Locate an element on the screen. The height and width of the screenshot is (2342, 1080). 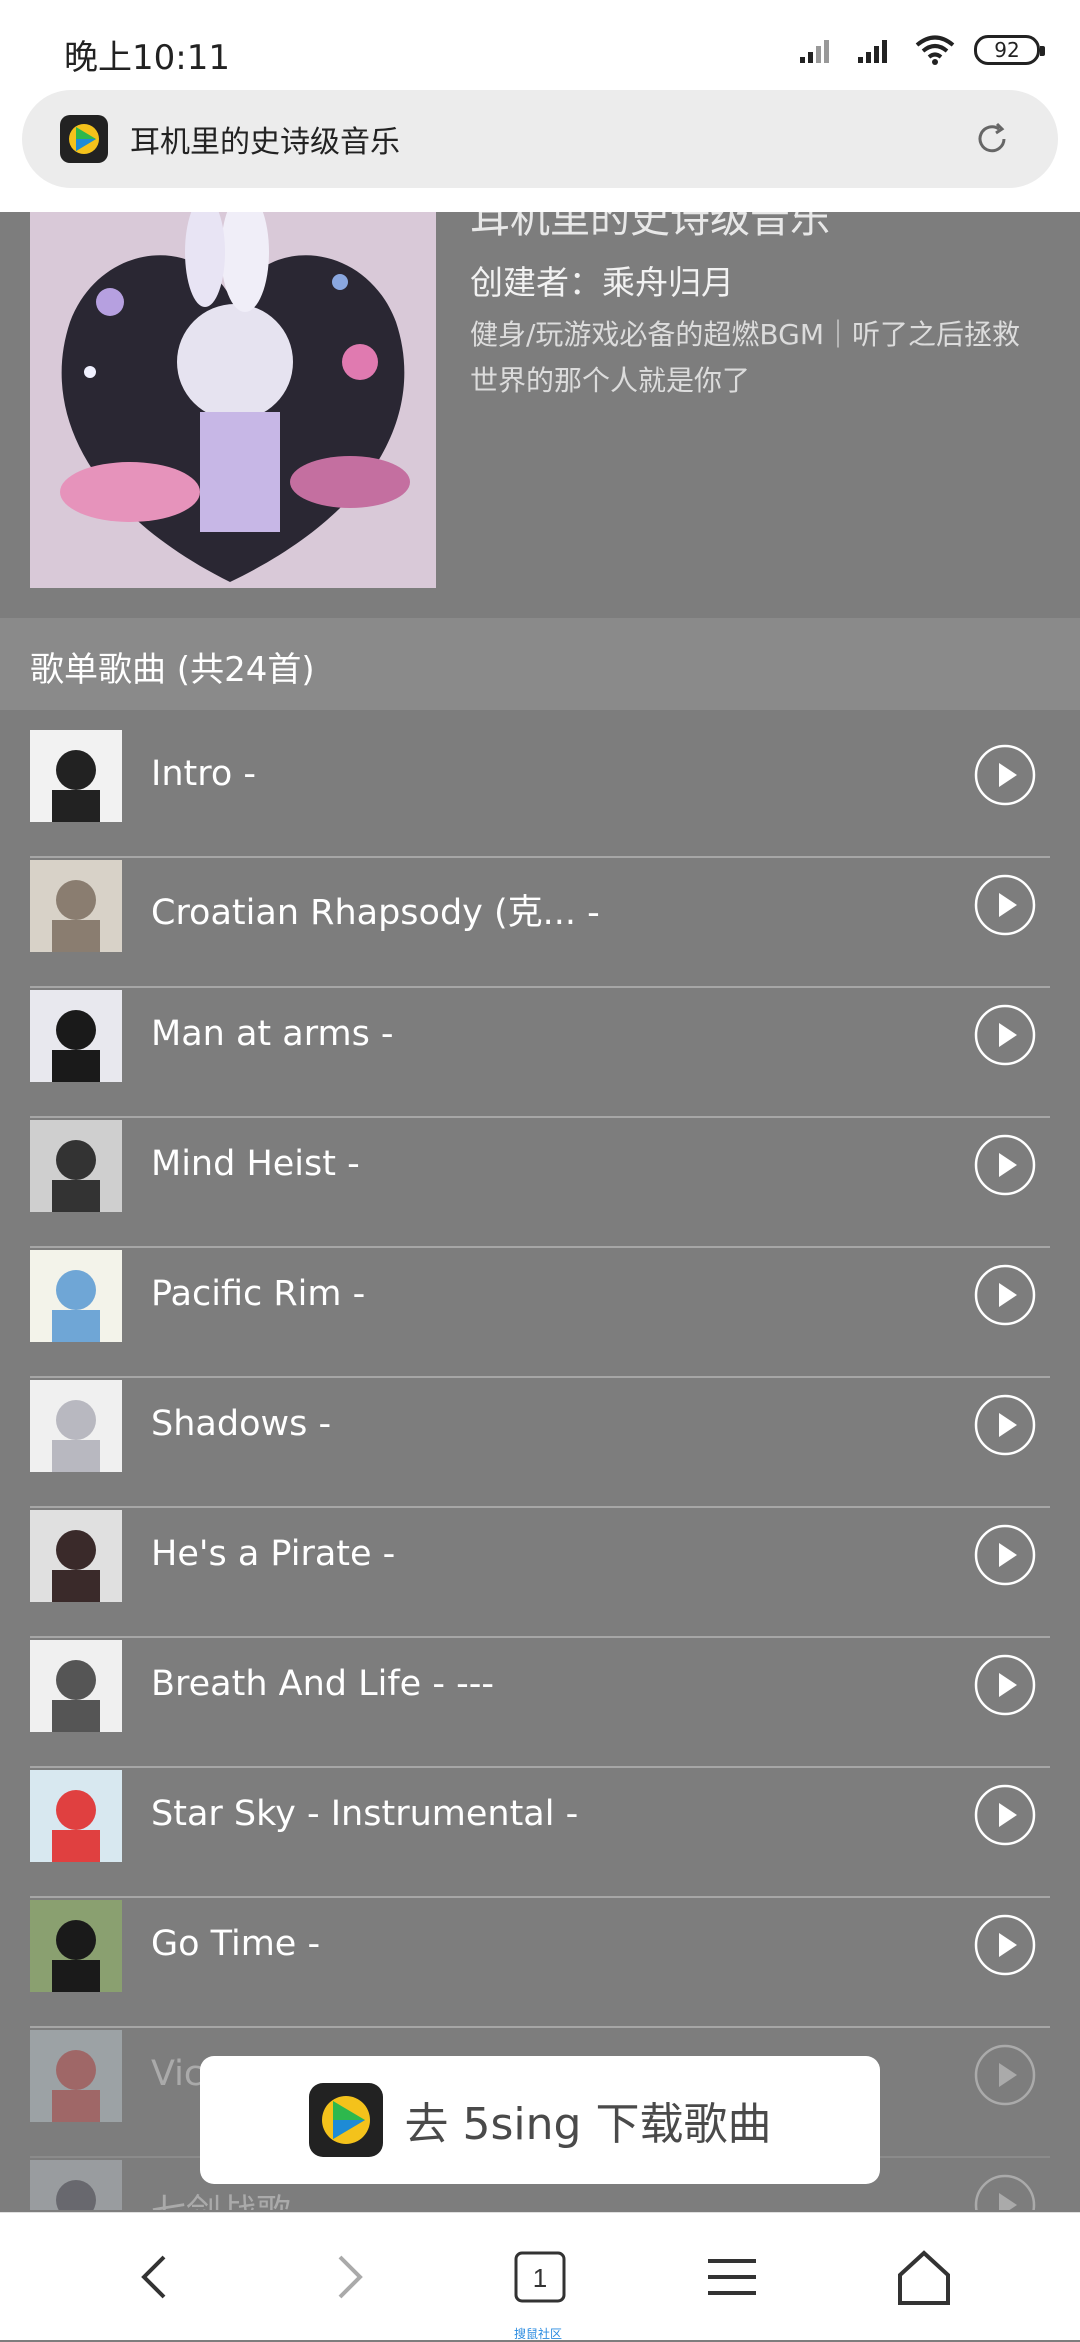
browser-bottom-nav: 1 搜鼠社区 is located at coordinates (540, 2276).